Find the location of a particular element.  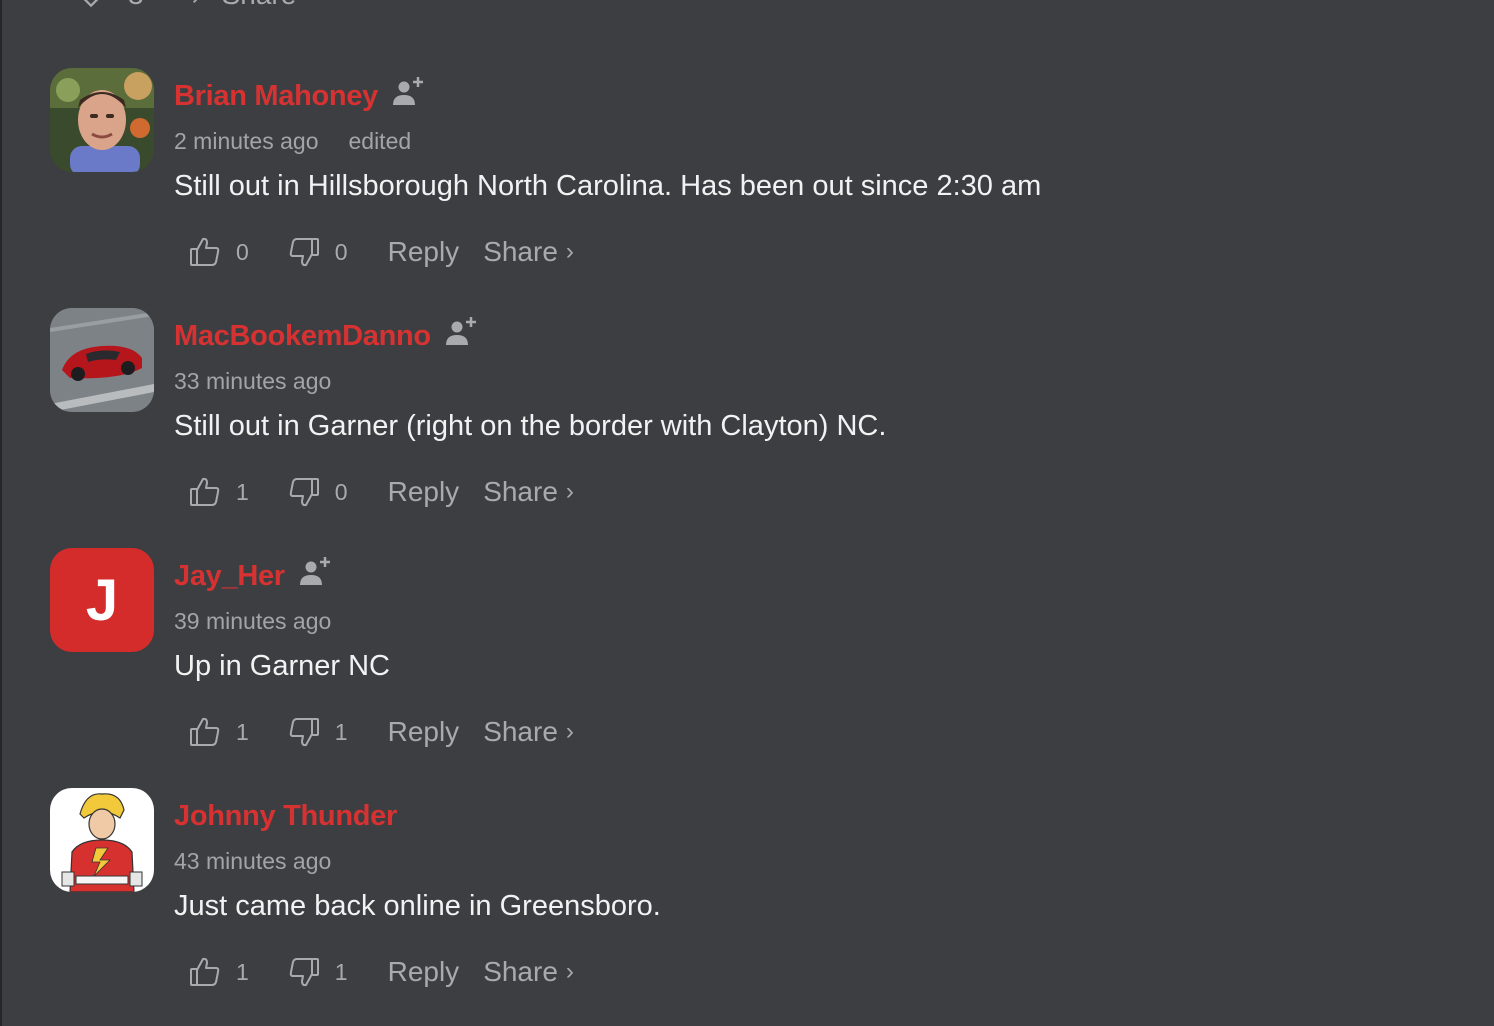

author-row: Brian Mahoney is located at coordinates (300, 96).